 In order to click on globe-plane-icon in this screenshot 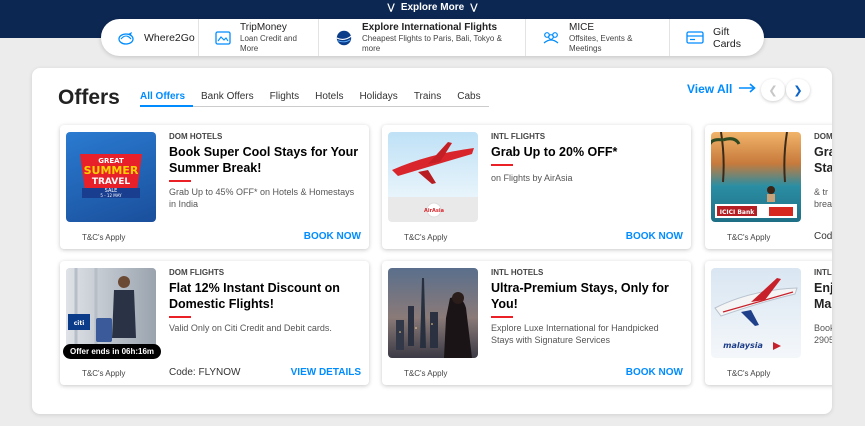, I will do `click(126, 38)`.